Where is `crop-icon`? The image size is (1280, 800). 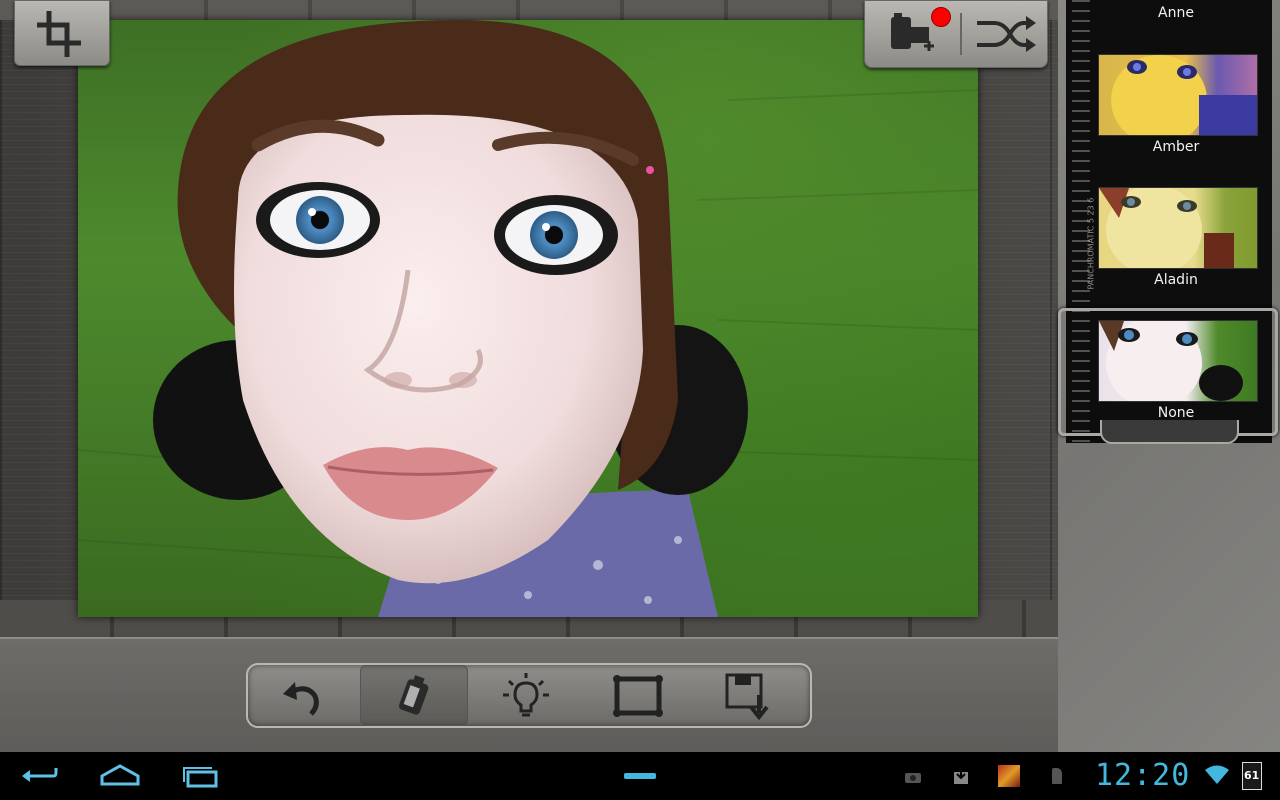
crop-icon is located at coordinates (59, 34).